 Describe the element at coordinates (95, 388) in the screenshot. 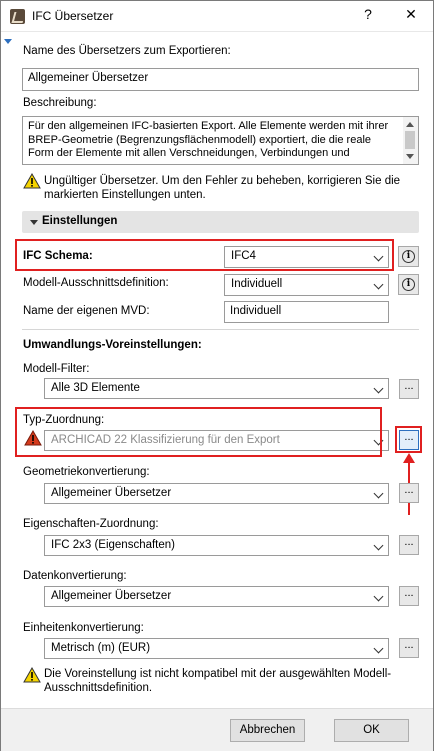

I see `model-filter-value: Alle 3D Elemente` at that location.